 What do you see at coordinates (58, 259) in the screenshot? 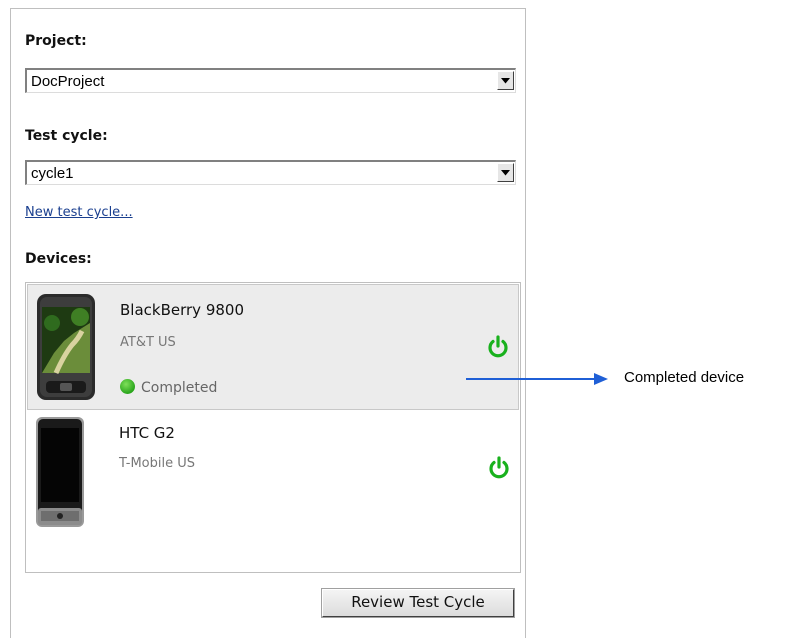
I see `devices-label: Devices:` at bounding box center [58, 259].